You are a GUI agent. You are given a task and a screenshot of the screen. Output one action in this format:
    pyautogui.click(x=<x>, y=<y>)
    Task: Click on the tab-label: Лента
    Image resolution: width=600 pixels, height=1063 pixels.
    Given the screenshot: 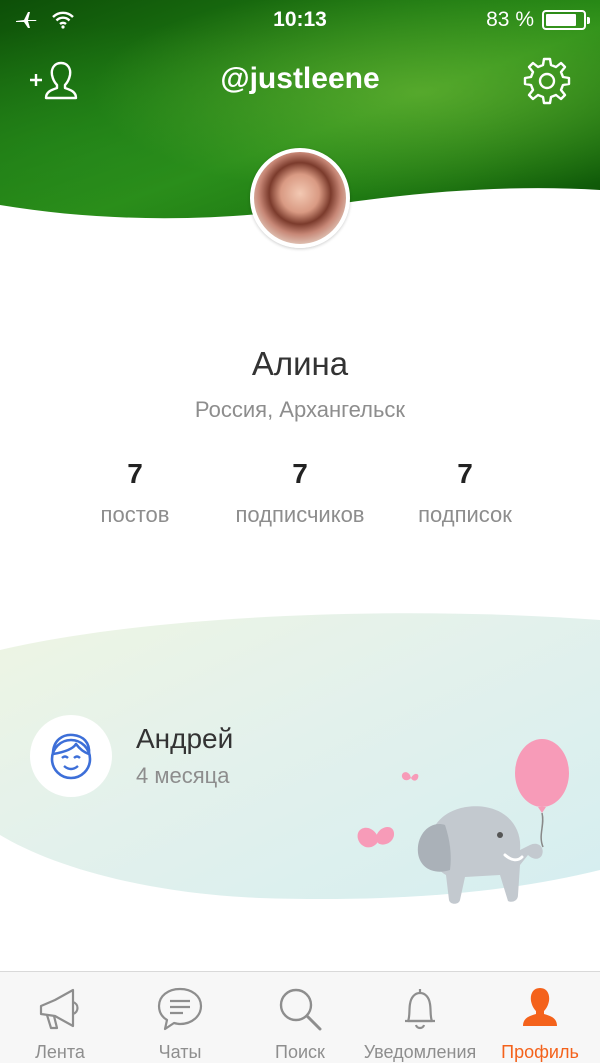 What is the action you would take?
    pyautogui.click(x=60, y=1052)
    